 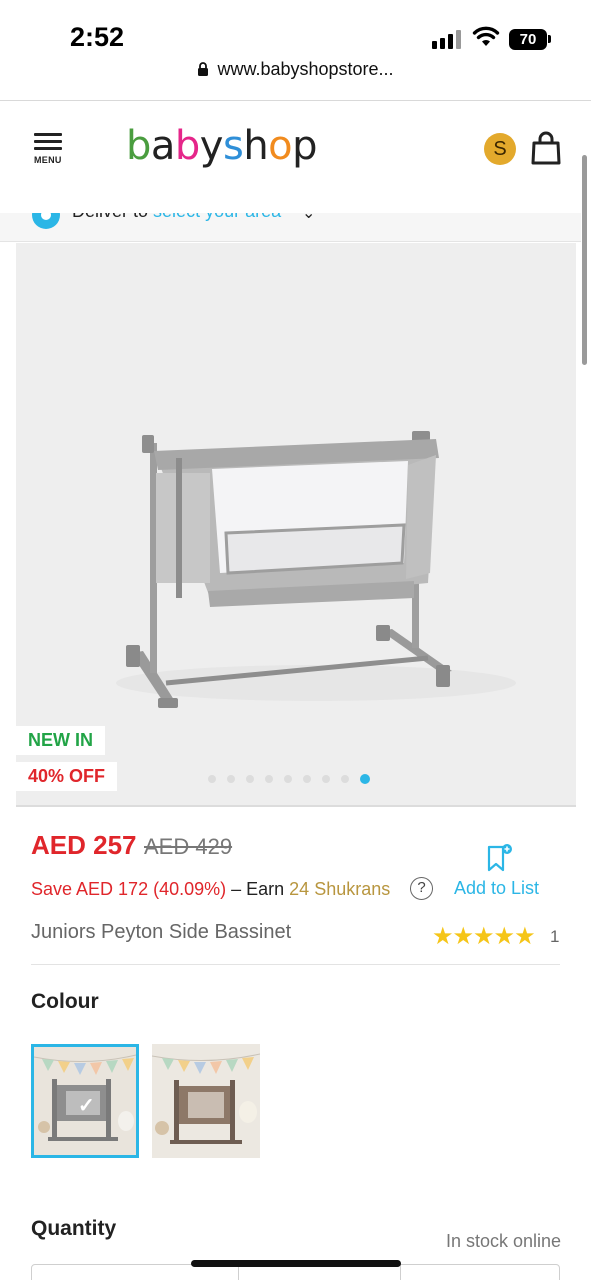 I want to click on logo-letter: o, so click(x=280, y=146).